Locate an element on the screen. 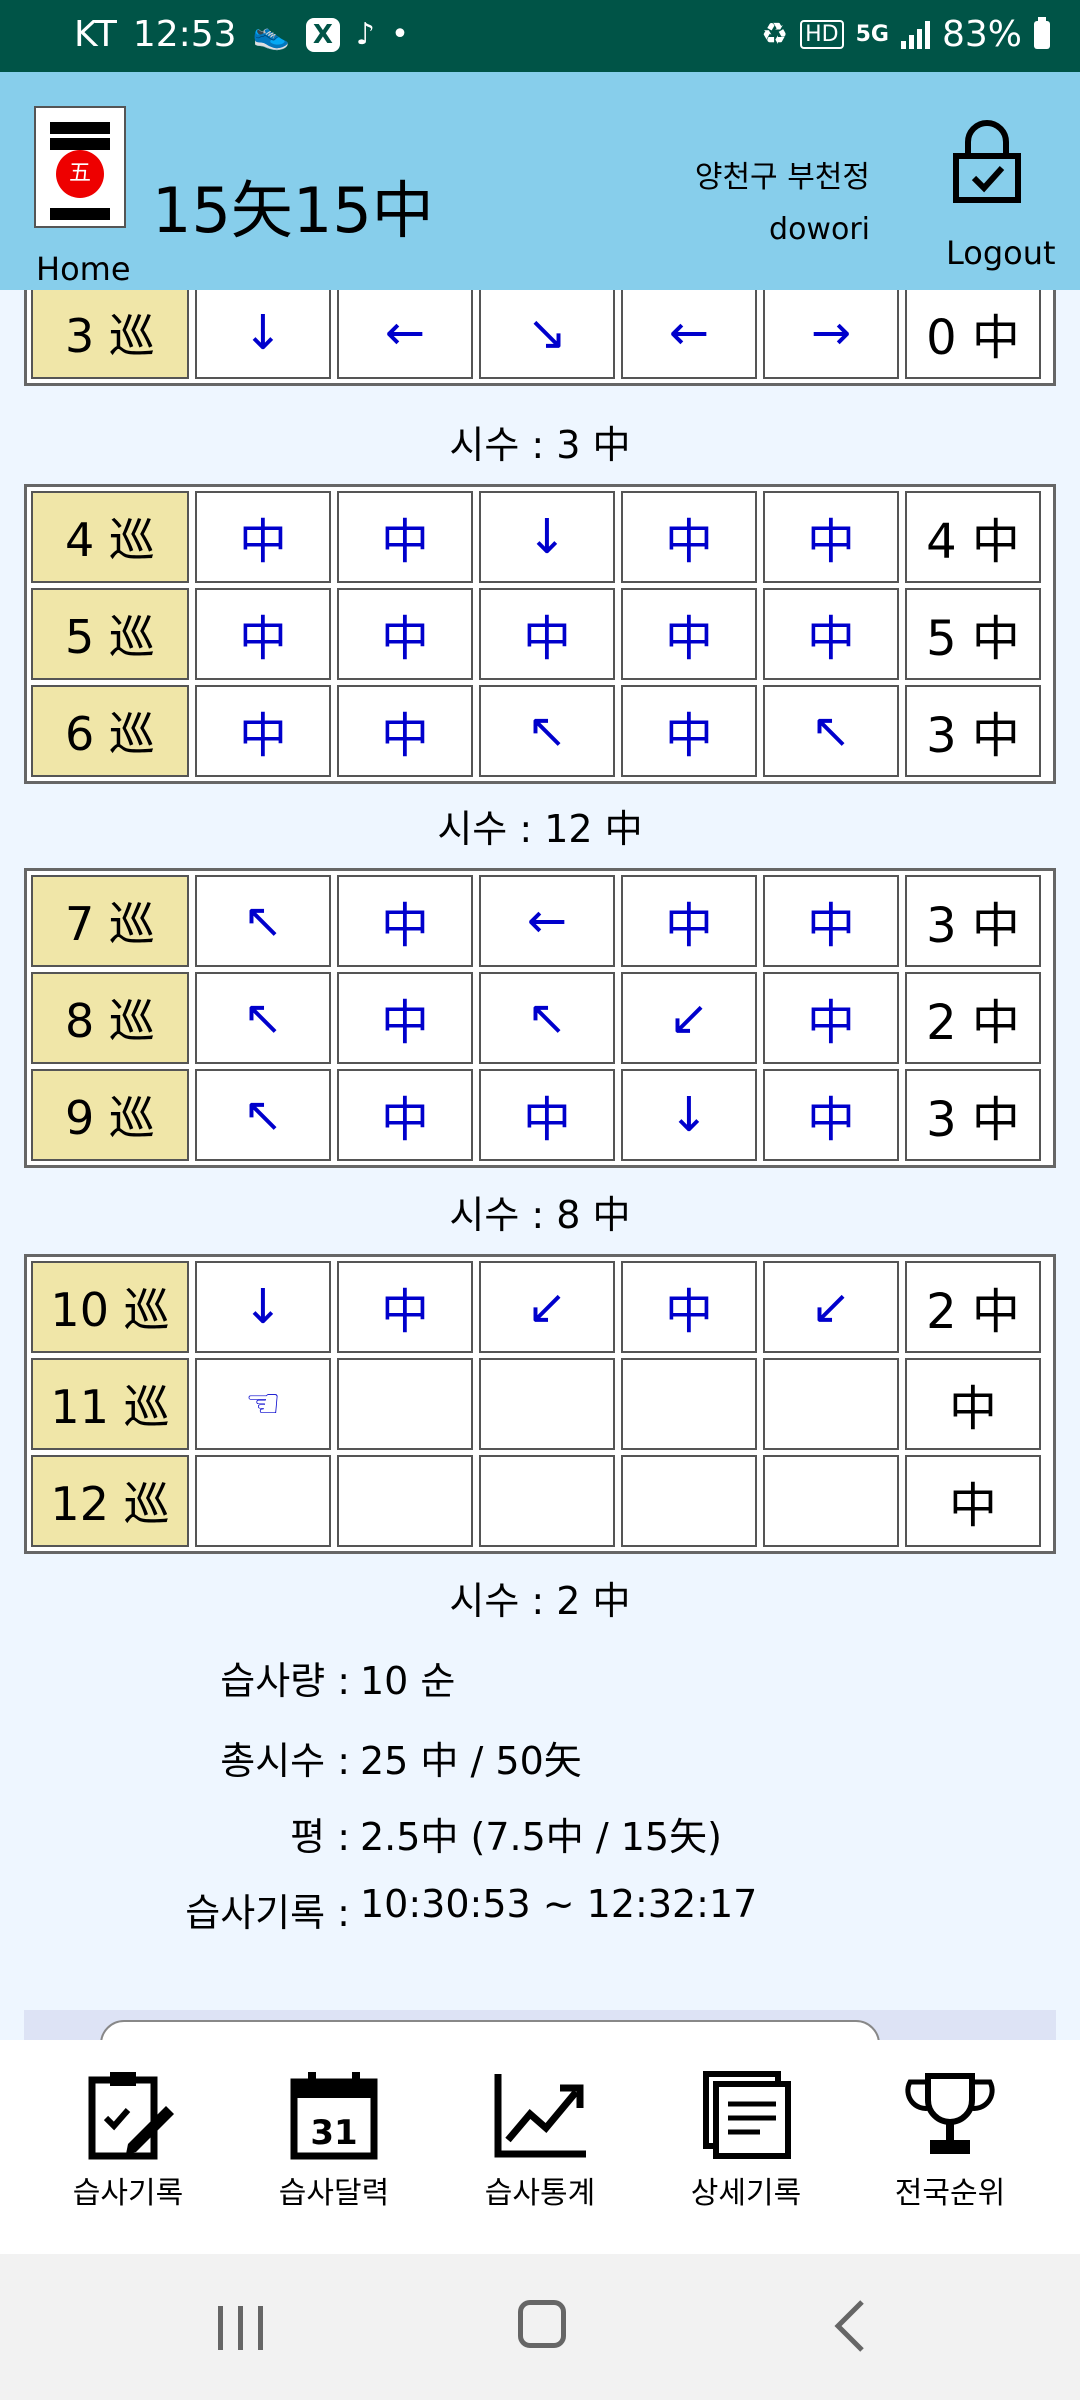 Image resolution: width=1080 pixels, height=2400 pixels. current-shot-pointer-icon: ☜ is located at coordinates (263, 1404).